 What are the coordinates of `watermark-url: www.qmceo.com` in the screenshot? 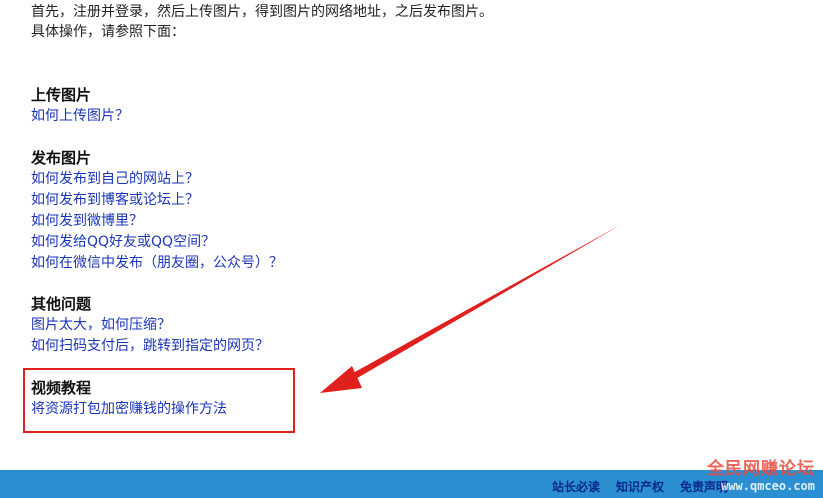 It's located at (768, 486).